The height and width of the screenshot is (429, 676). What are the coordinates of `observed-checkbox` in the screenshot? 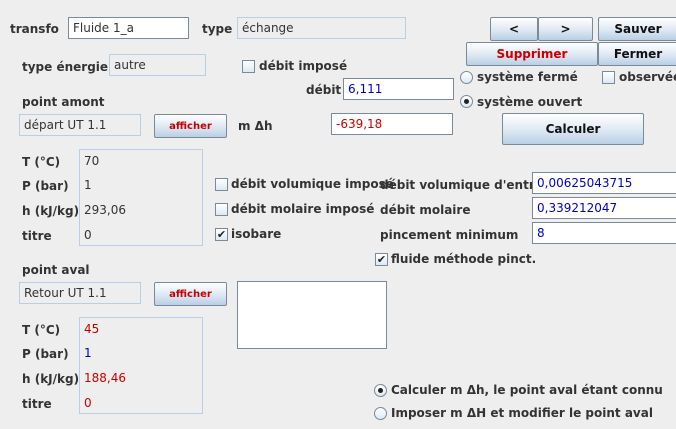 It's located at (608, 77).